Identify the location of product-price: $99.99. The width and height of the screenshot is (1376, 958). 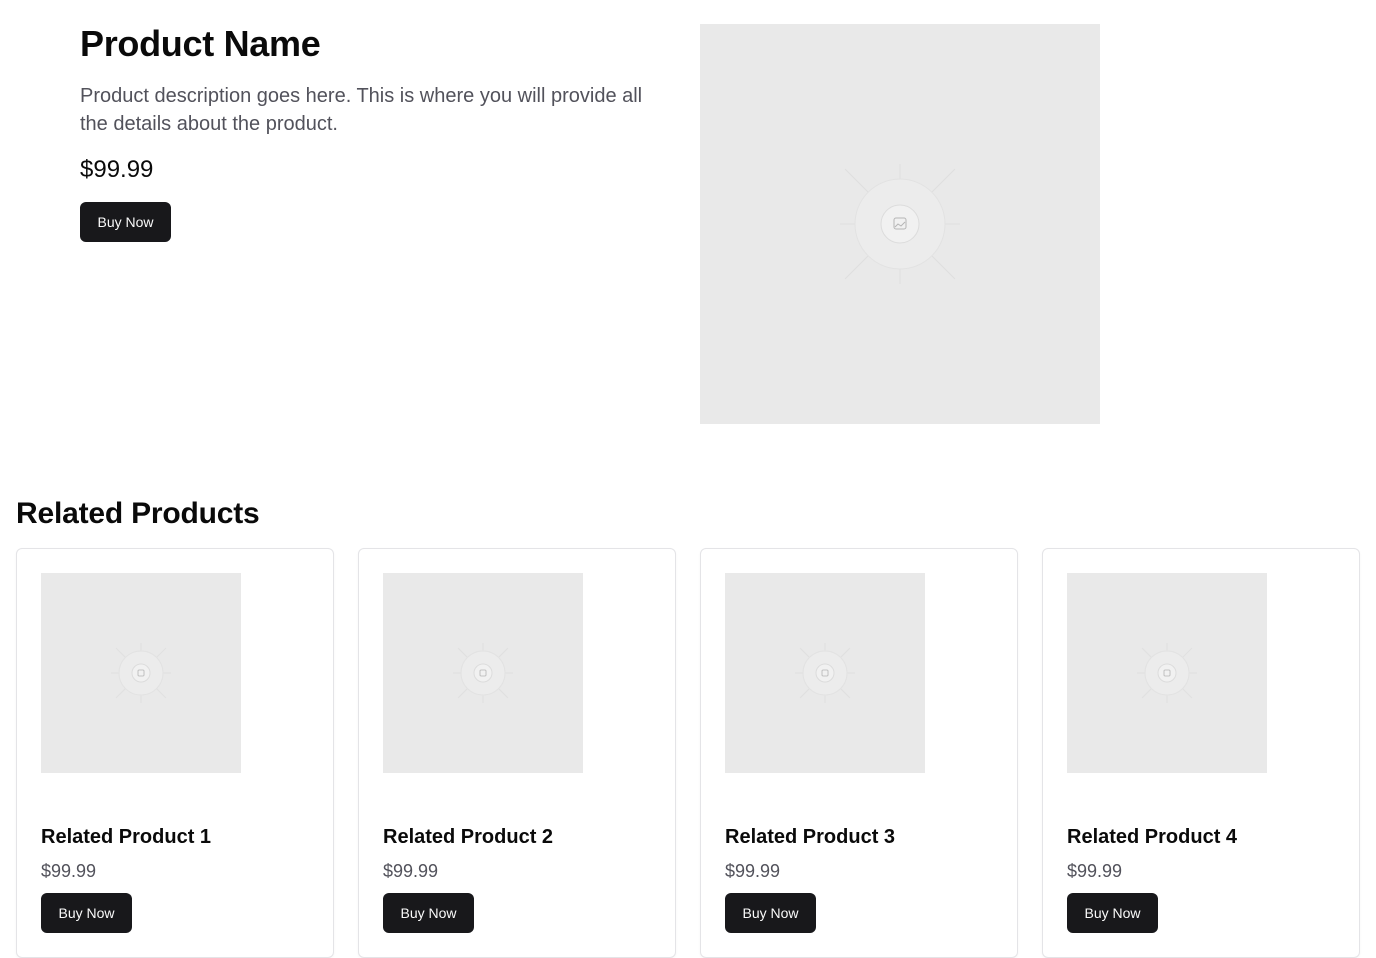
(117, 169).